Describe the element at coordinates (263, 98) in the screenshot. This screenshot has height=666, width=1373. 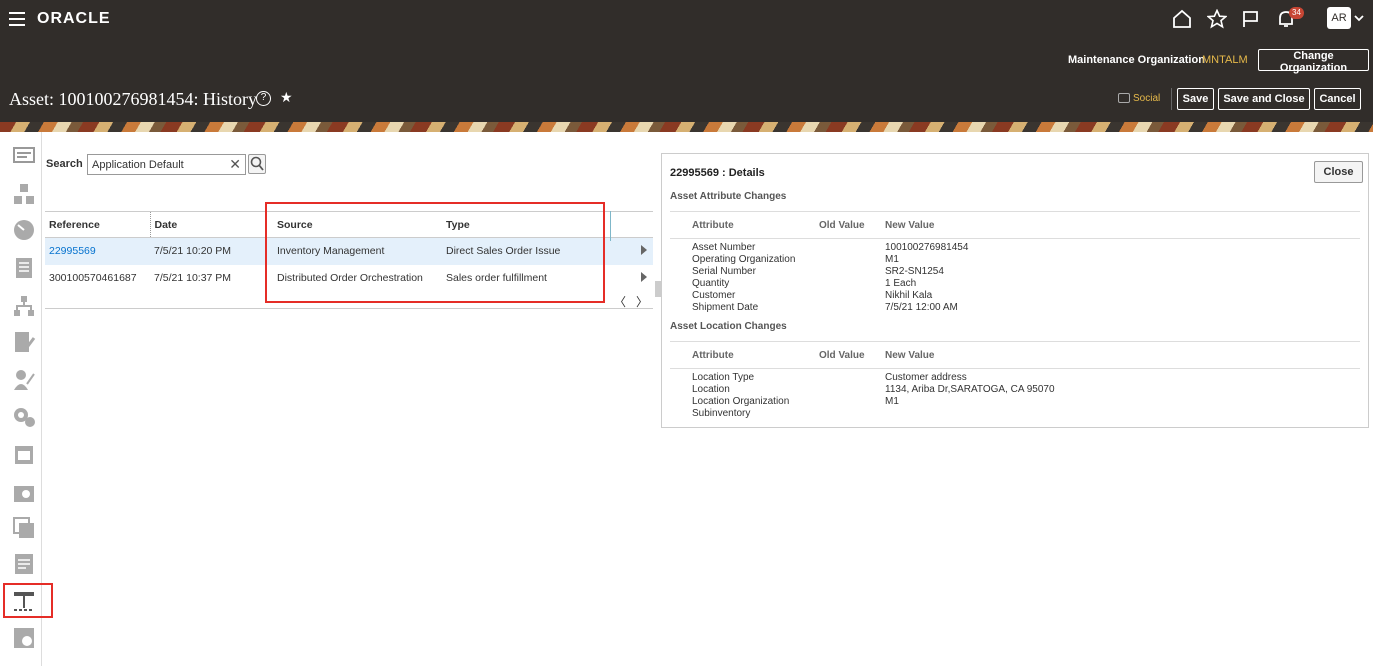
I see `help-icon: ?` at that location.